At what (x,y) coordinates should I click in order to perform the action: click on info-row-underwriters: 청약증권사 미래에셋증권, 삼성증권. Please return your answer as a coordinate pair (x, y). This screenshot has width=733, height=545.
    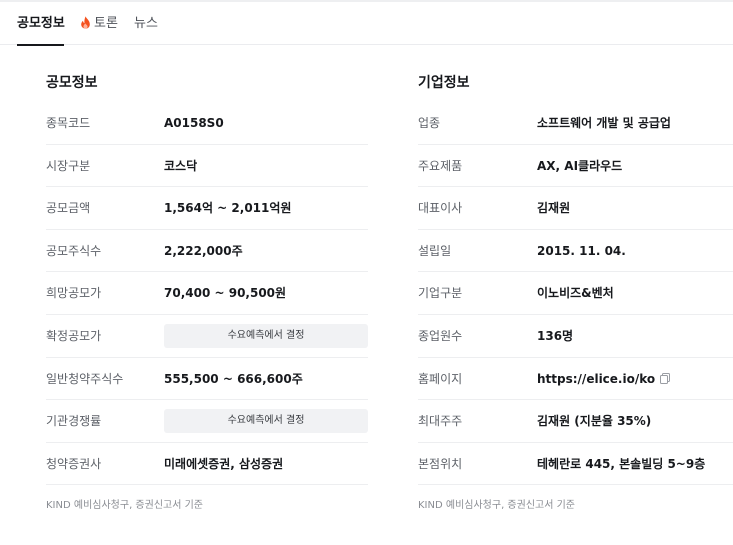
    Looking at the image, I should click on (207, 464).